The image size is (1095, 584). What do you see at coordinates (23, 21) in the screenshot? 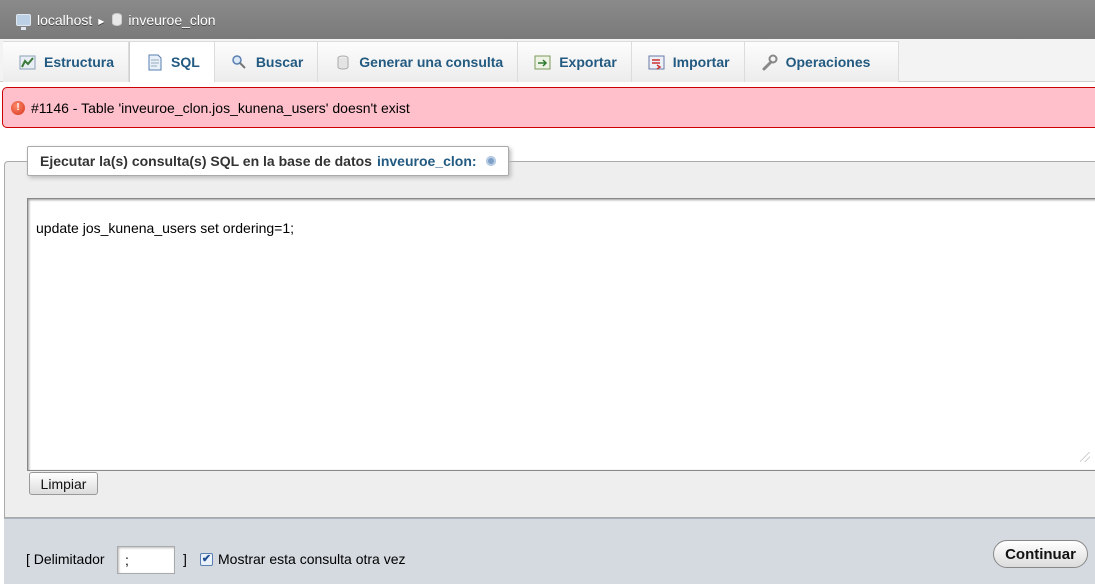
I see `server-icon` at bounding box center [23, 21].